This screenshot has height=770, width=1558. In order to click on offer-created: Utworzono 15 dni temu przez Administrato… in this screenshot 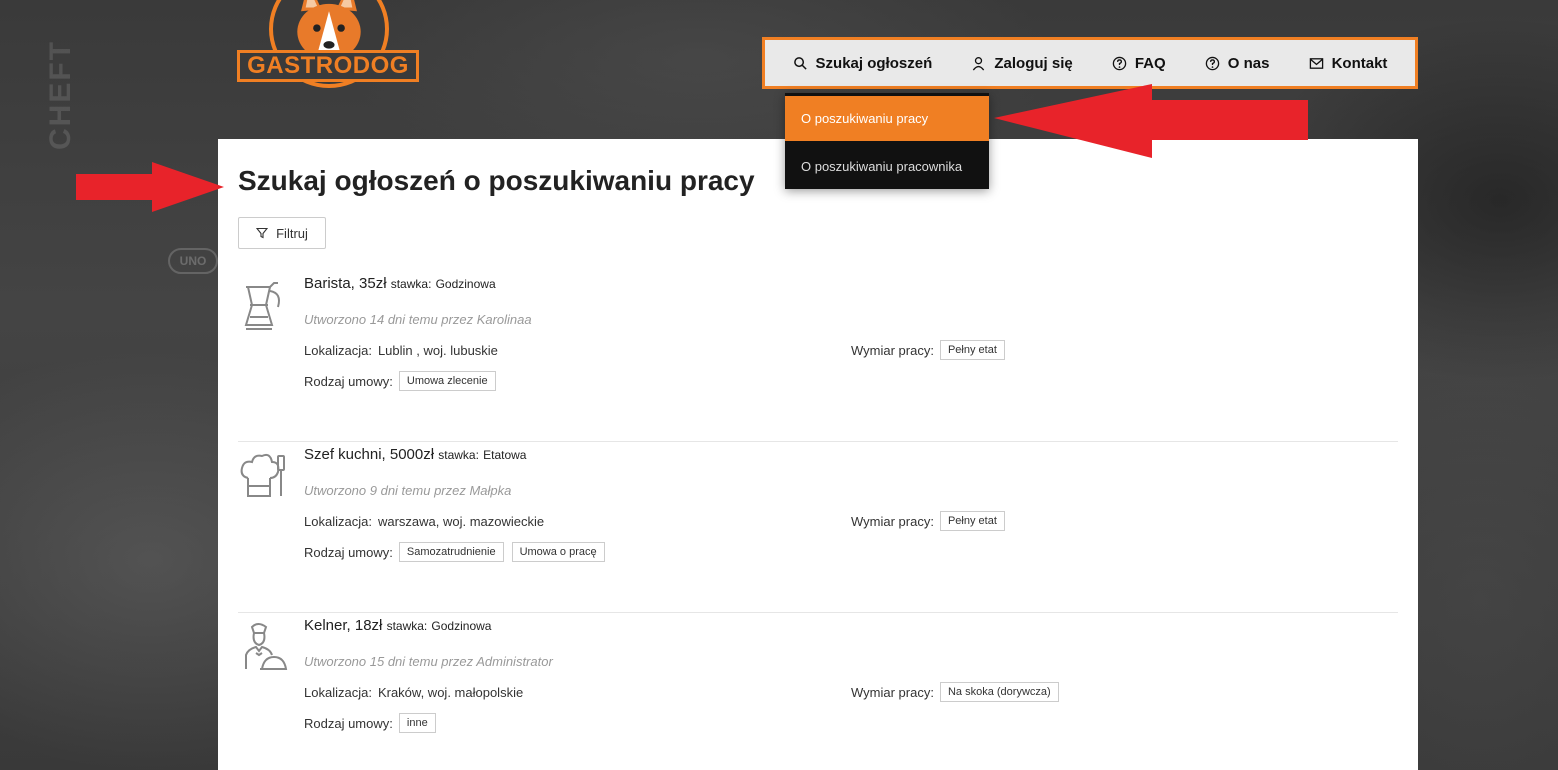, I will do `click(428, 661)`.